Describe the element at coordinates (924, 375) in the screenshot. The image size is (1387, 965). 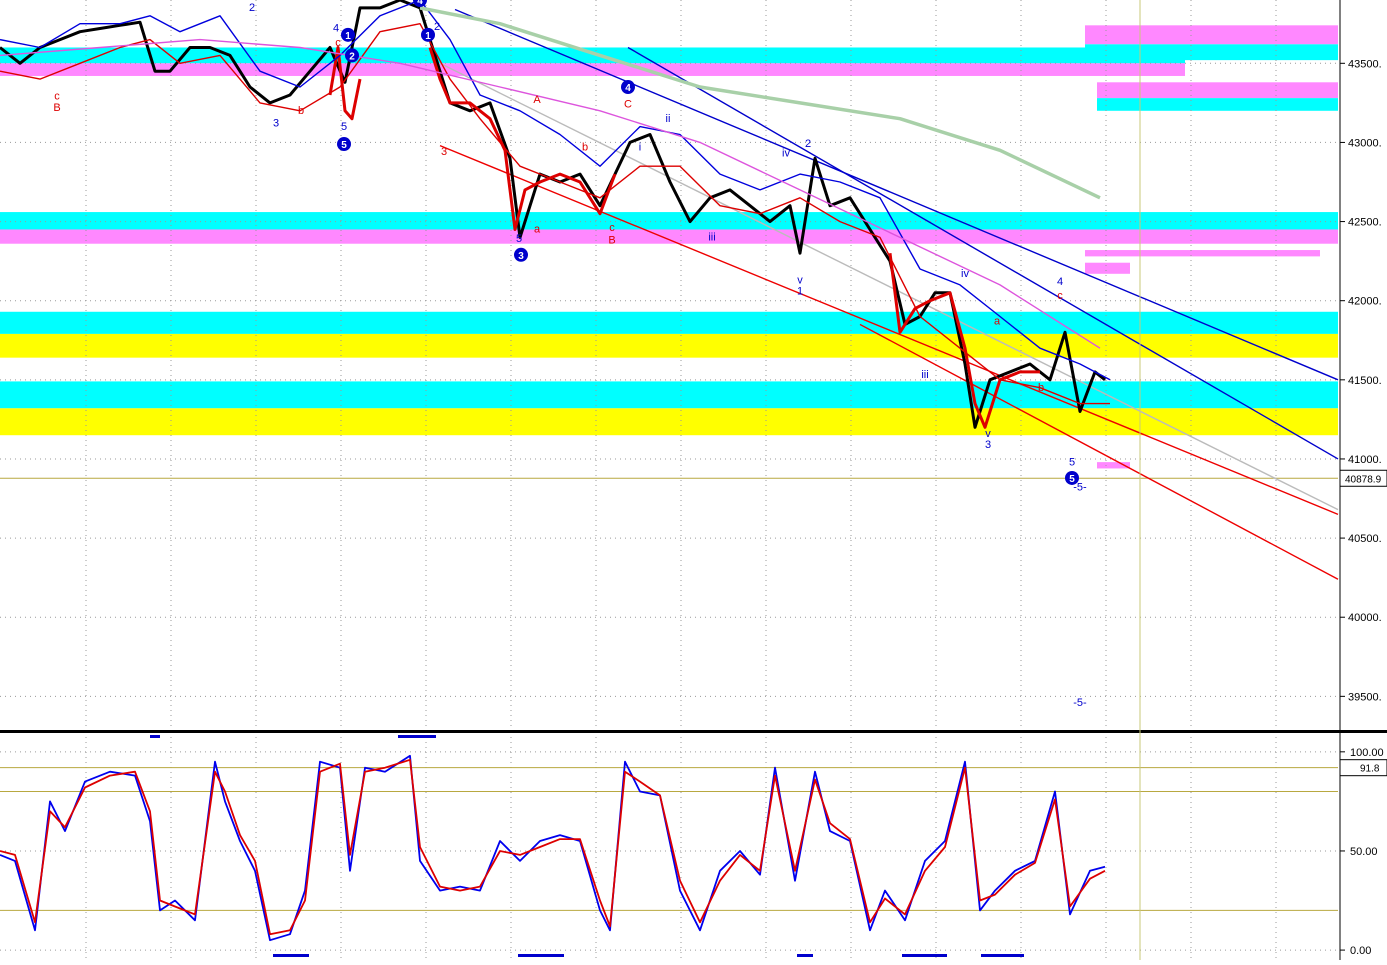
I see `wave-label-24: iii` at that location.